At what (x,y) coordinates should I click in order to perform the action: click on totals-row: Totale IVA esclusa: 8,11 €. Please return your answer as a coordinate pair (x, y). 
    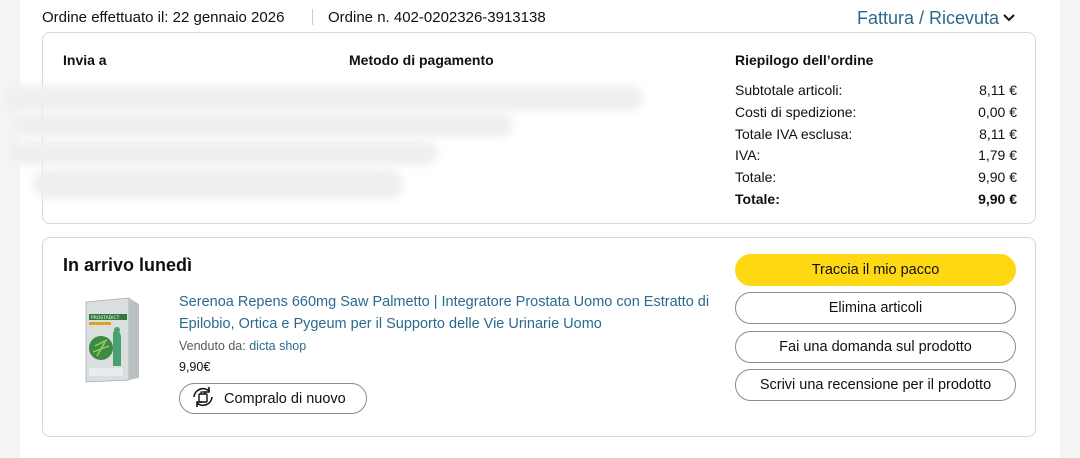
    Looking at the image, I should click on (876, 135).